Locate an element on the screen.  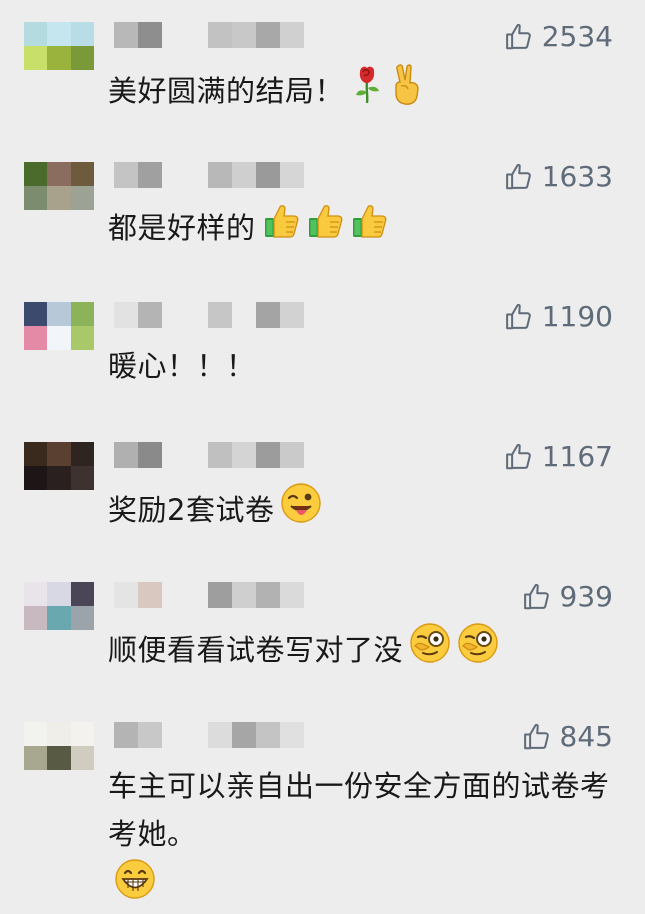
comment-text: 都是好样的 is located at coordinates (363, 228).